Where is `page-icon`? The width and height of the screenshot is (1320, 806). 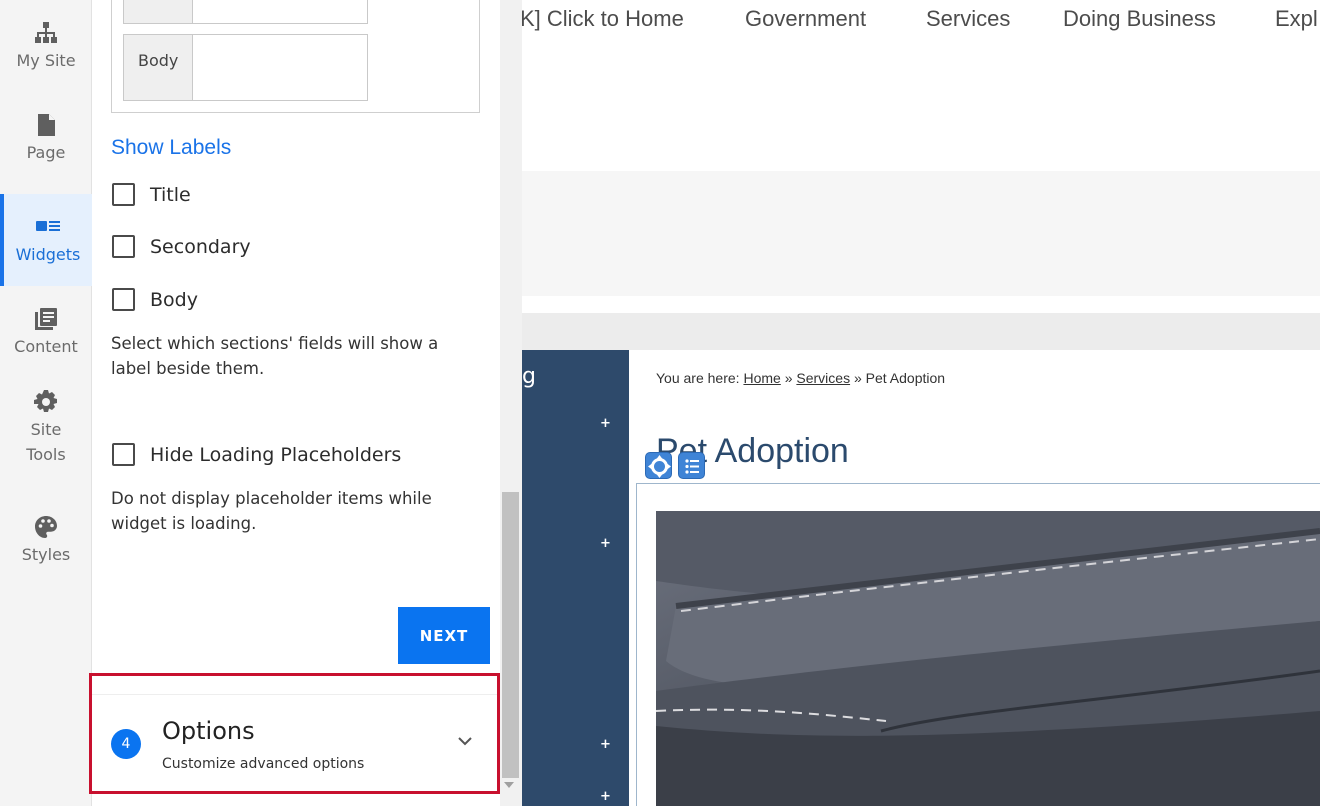 page-icon is located at coordinates (46, 124).